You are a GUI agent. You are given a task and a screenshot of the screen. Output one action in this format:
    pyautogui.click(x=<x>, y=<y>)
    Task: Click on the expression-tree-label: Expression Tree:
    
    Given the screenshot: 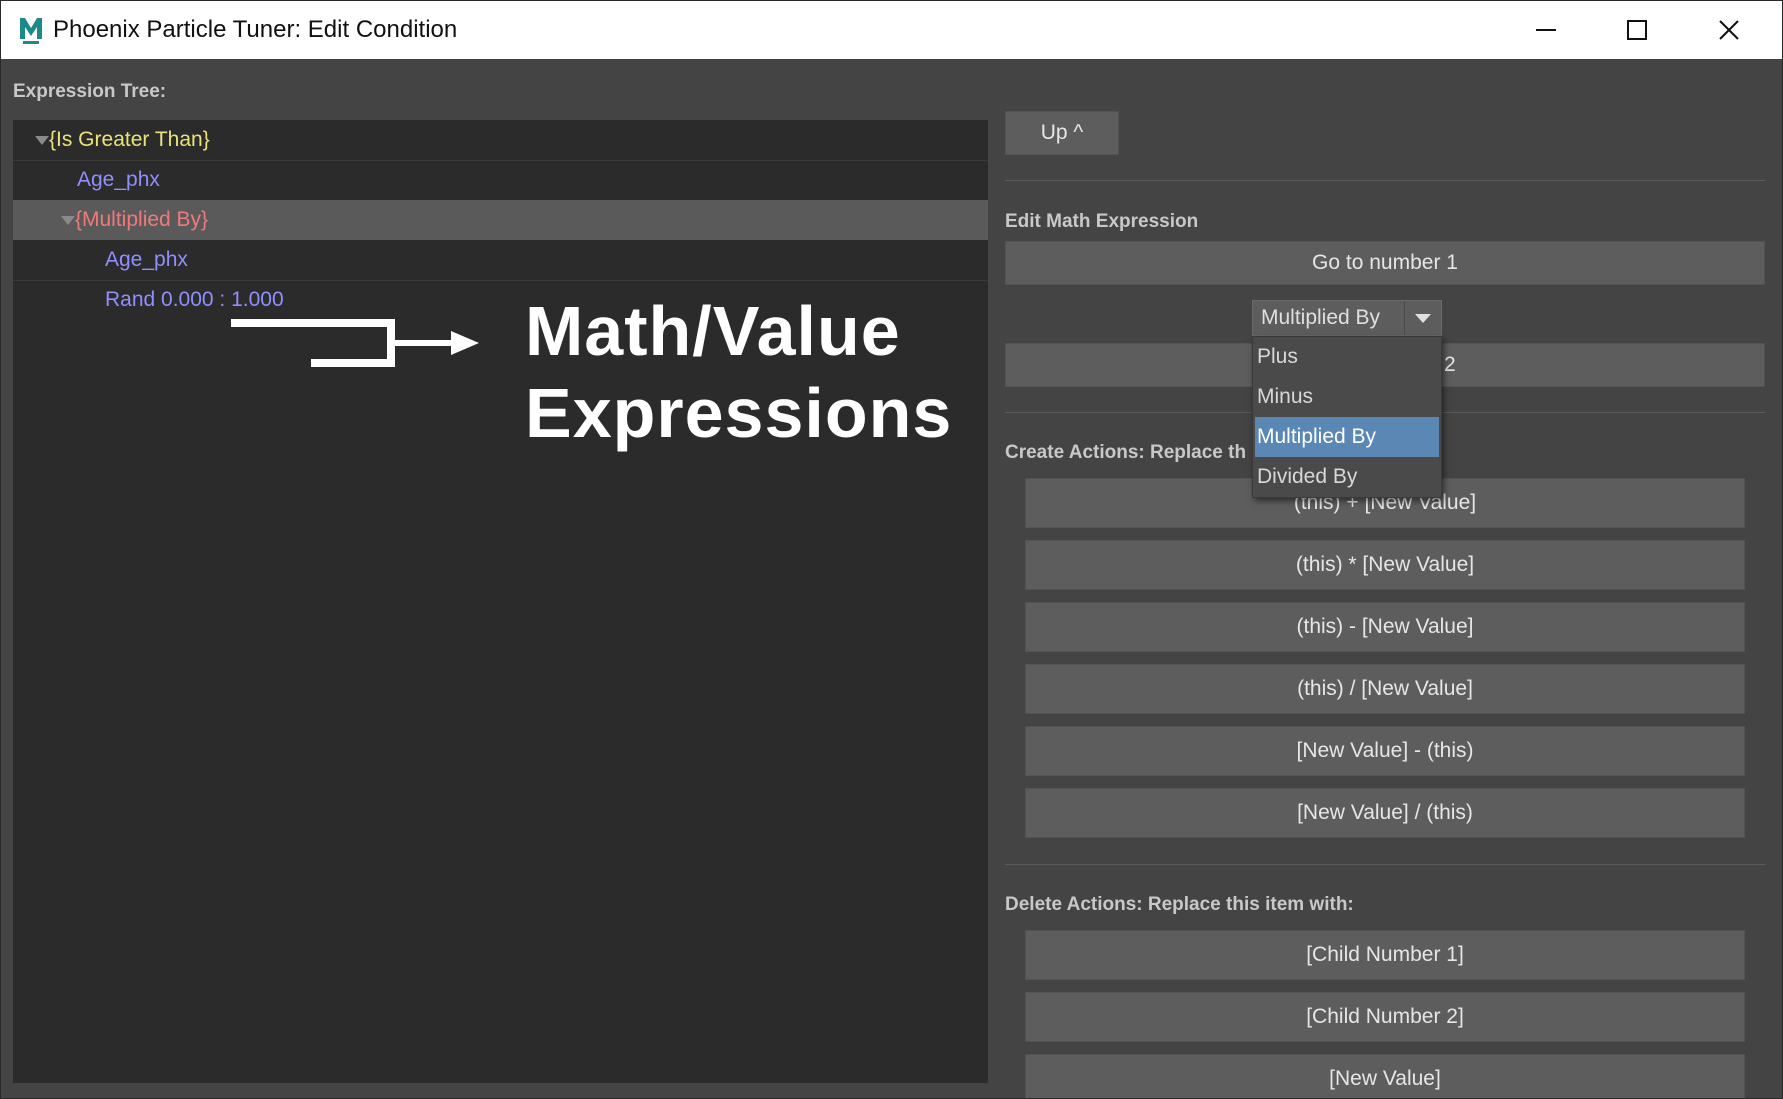 What is the action you would take?
    pyautogui.click(x=90, y=91)
    